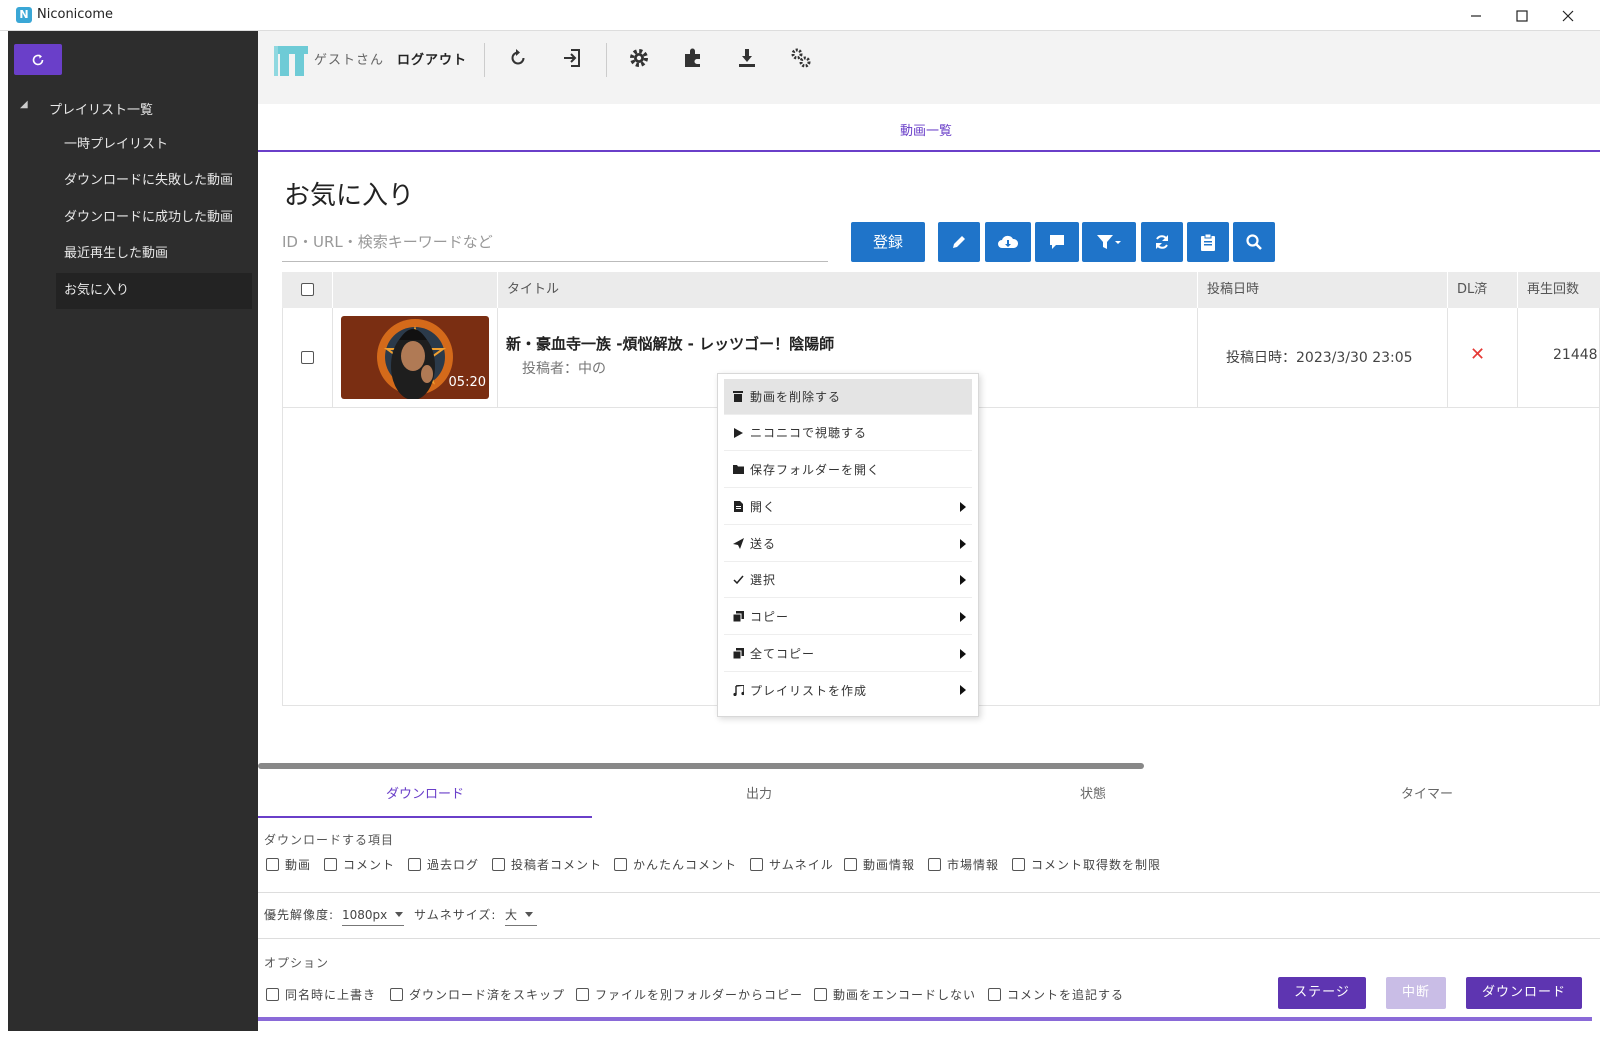 The height and width of the screenshot is (1039, 1600). What do you see at coordinates (1254, 242) in the screenshot?
I see `search-button` at bounding box center [1254, 242].